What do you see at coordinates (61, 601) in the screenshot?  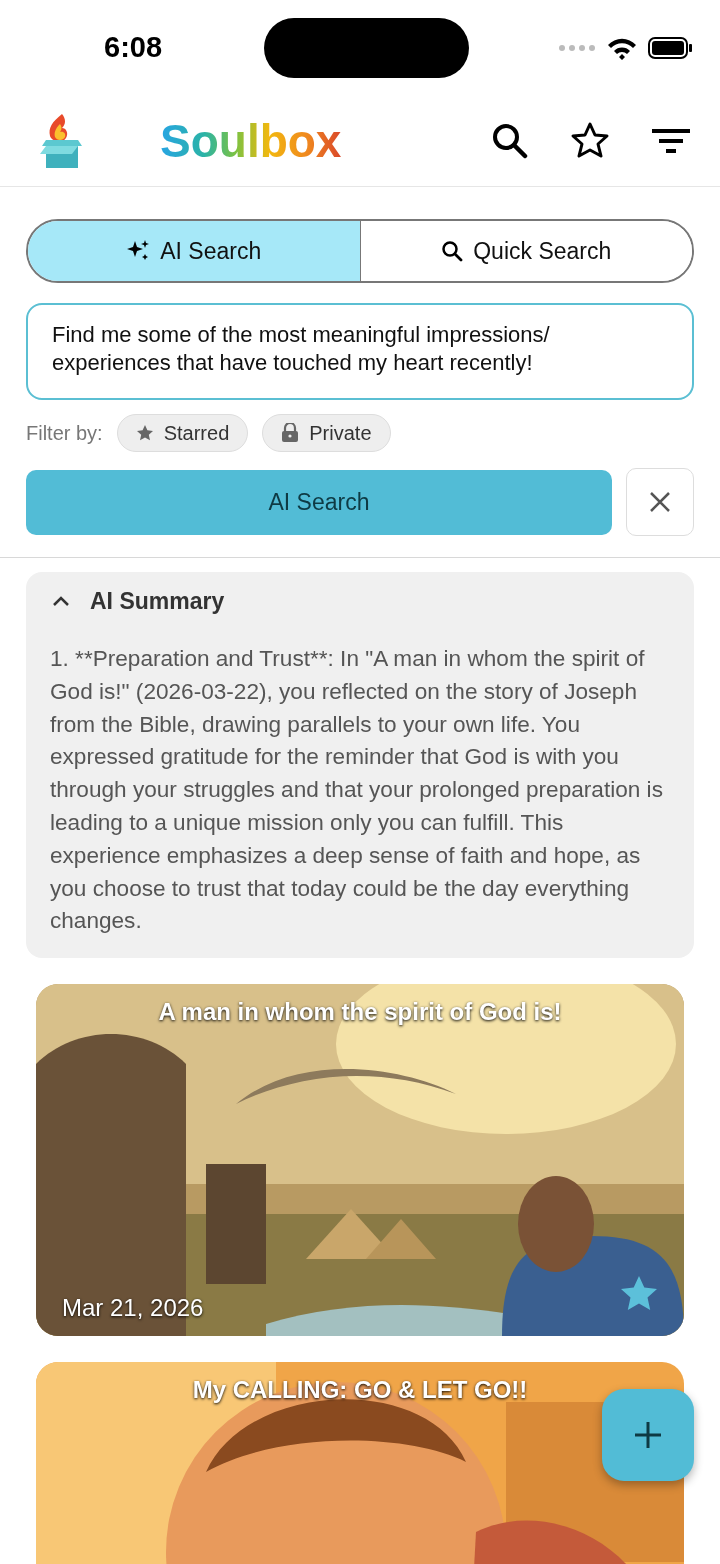 I see `chevron-up-icon` at bounding box center [61, 601].